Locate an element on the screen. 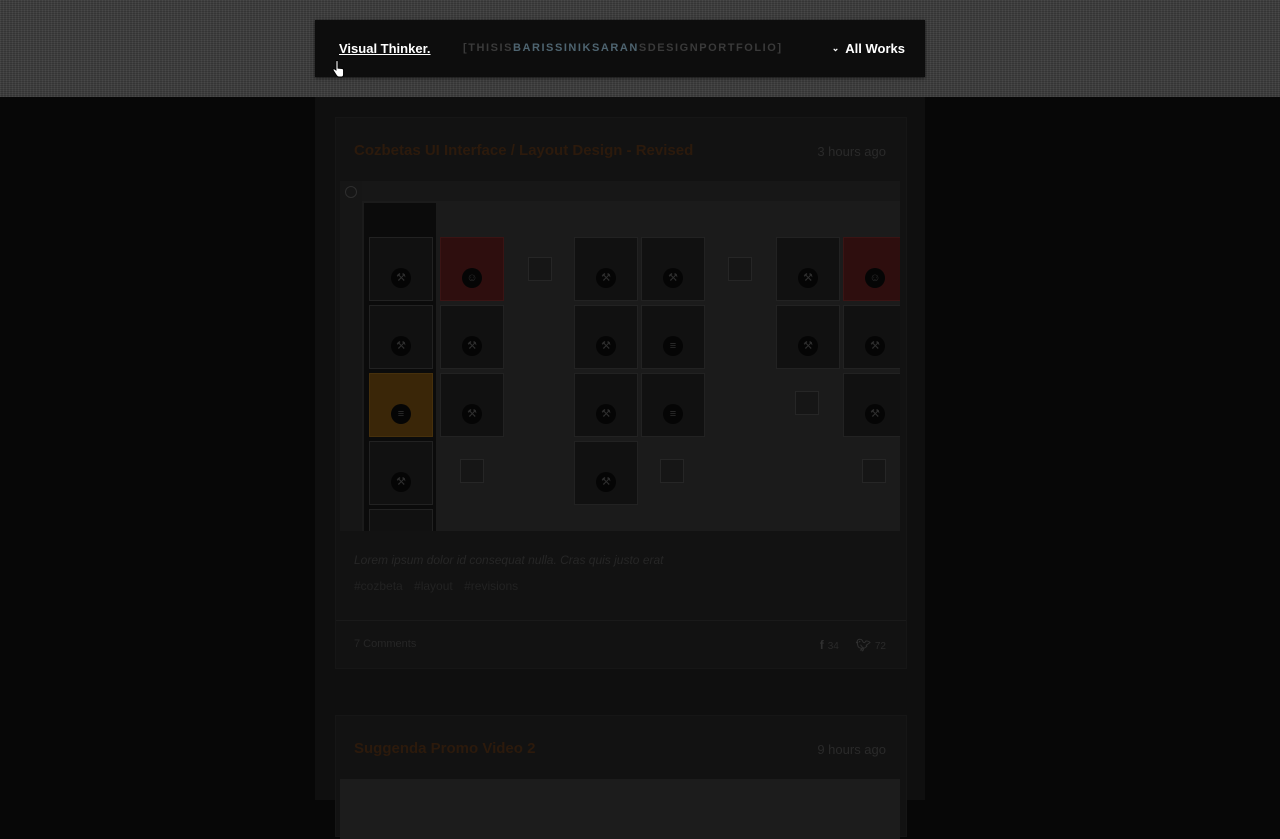  post-tags: #cozbeta #layout #revisions is located at coordinates (440, 586).